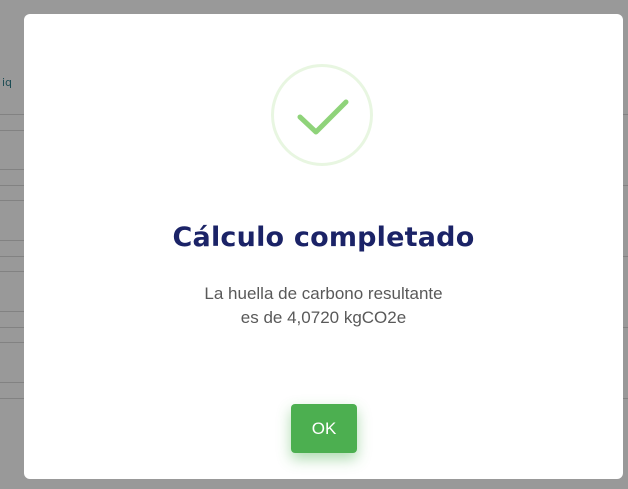 This screenshot has height=489, width=628. I want to click on ok-button: OK, so click(324, 428).